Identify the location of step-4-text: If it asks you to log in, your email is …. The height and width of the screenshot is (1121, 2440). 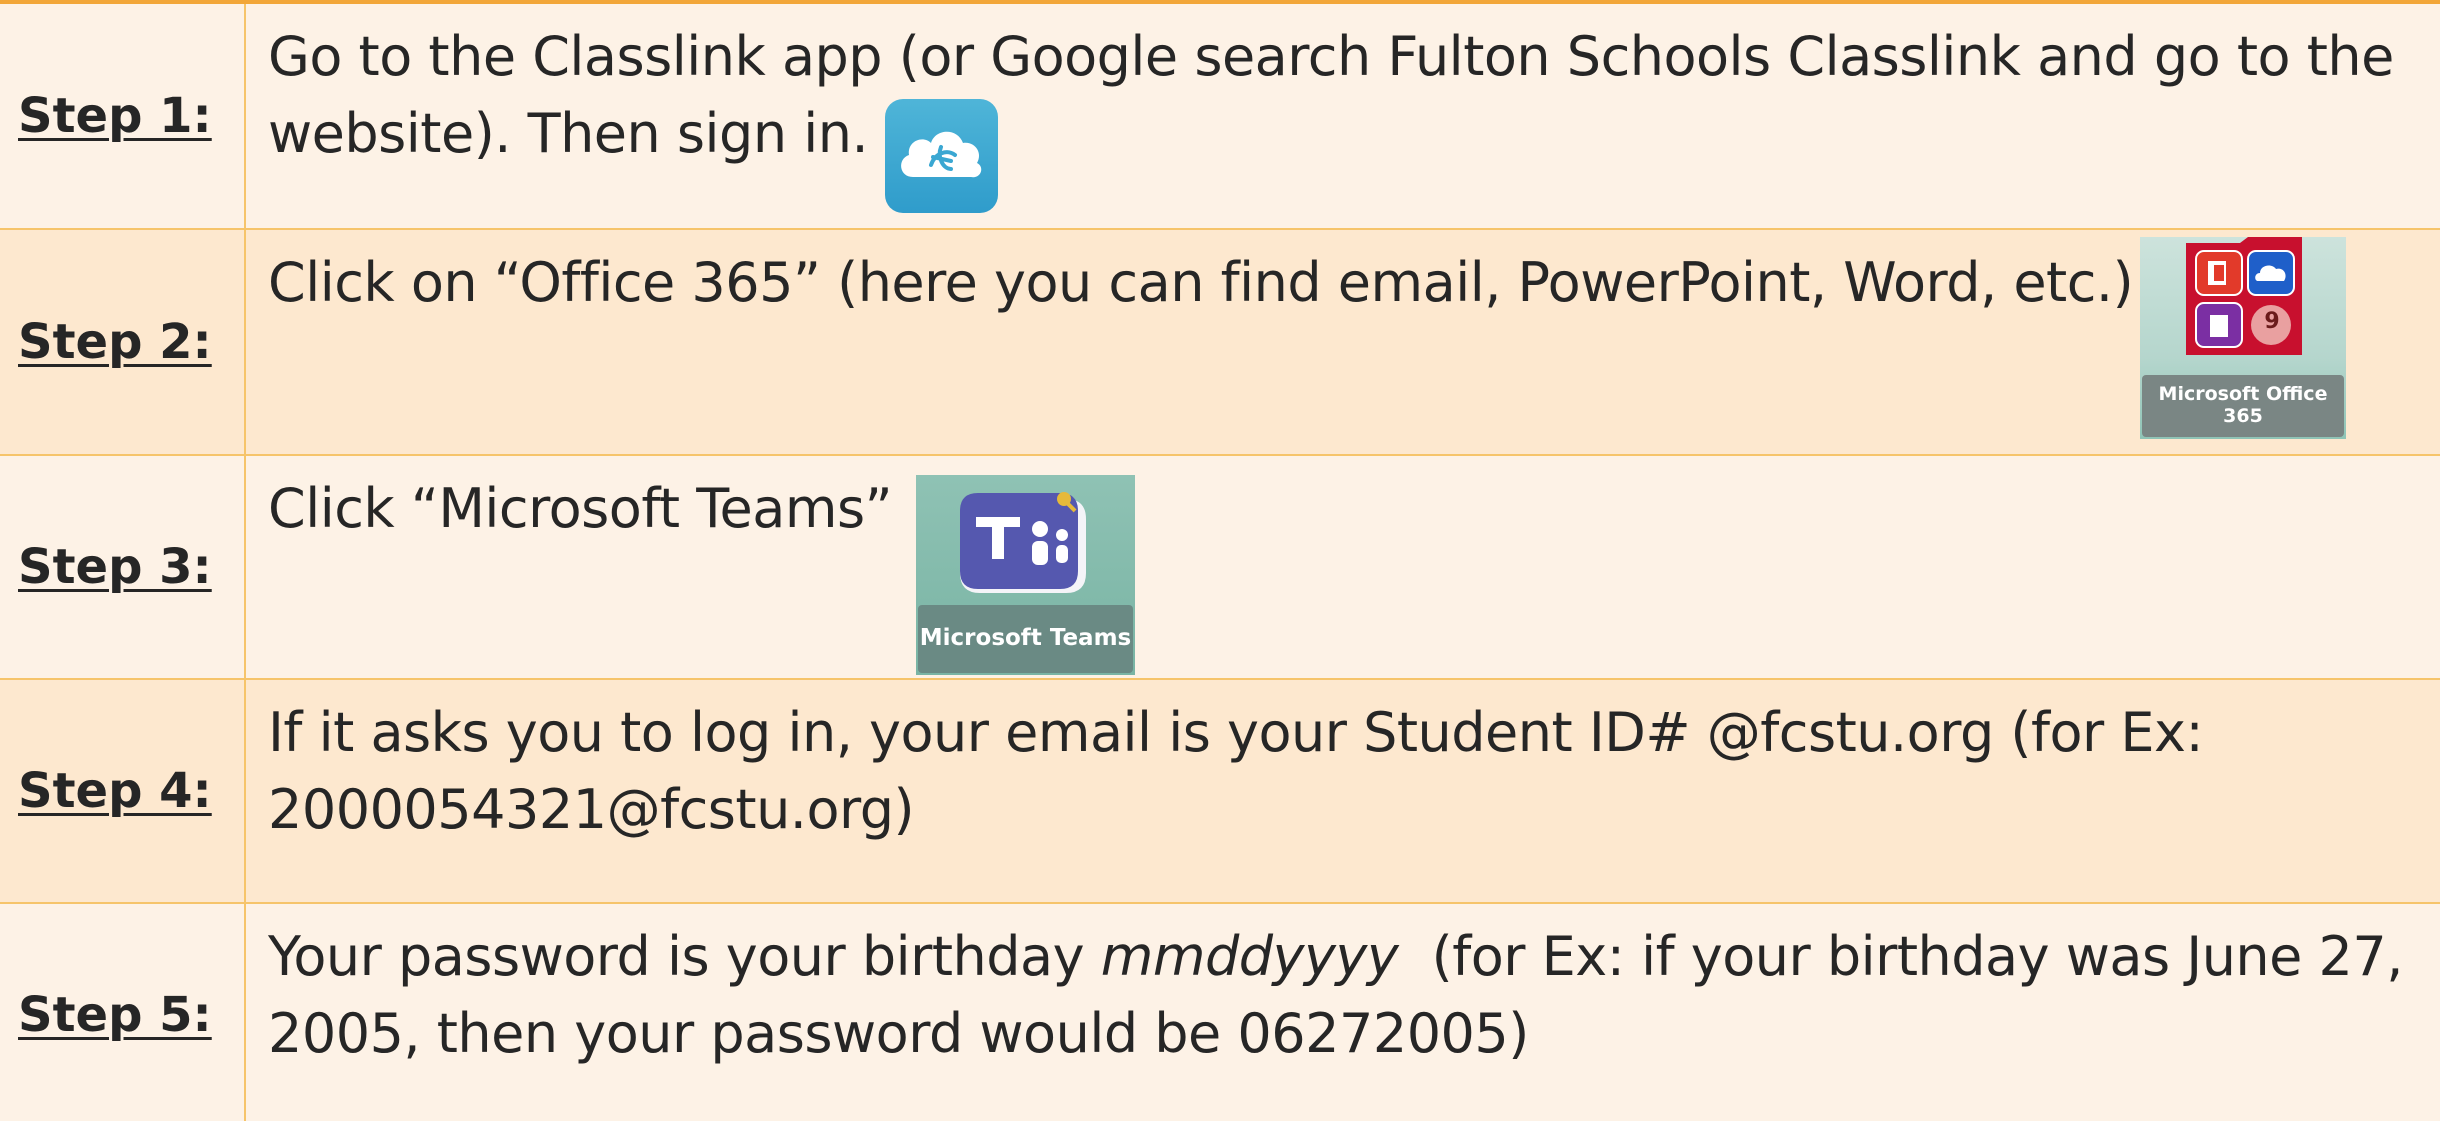
(1236, 771).